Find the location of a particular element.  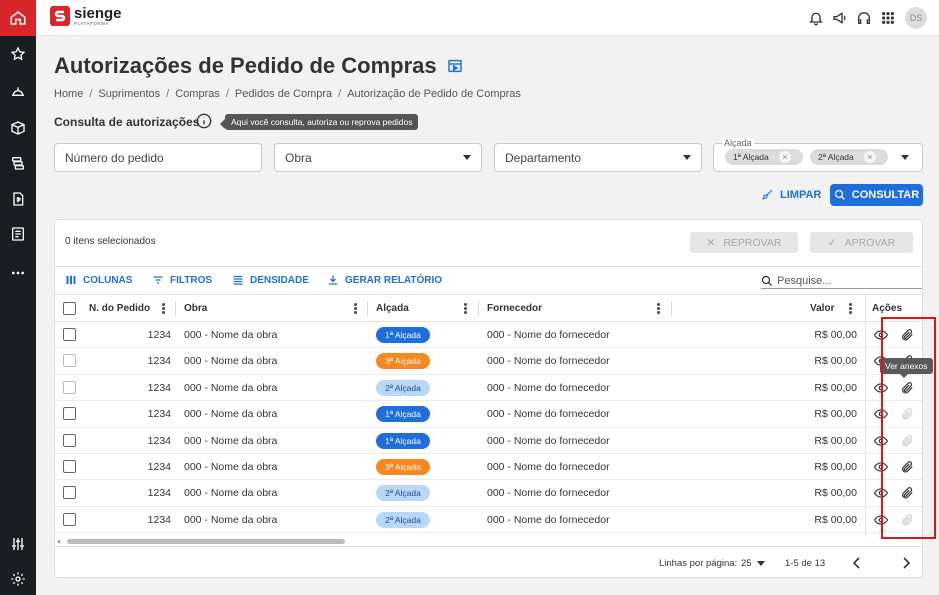

horizontal-scrollbar: ◂ is located at coordinates (488, 541).